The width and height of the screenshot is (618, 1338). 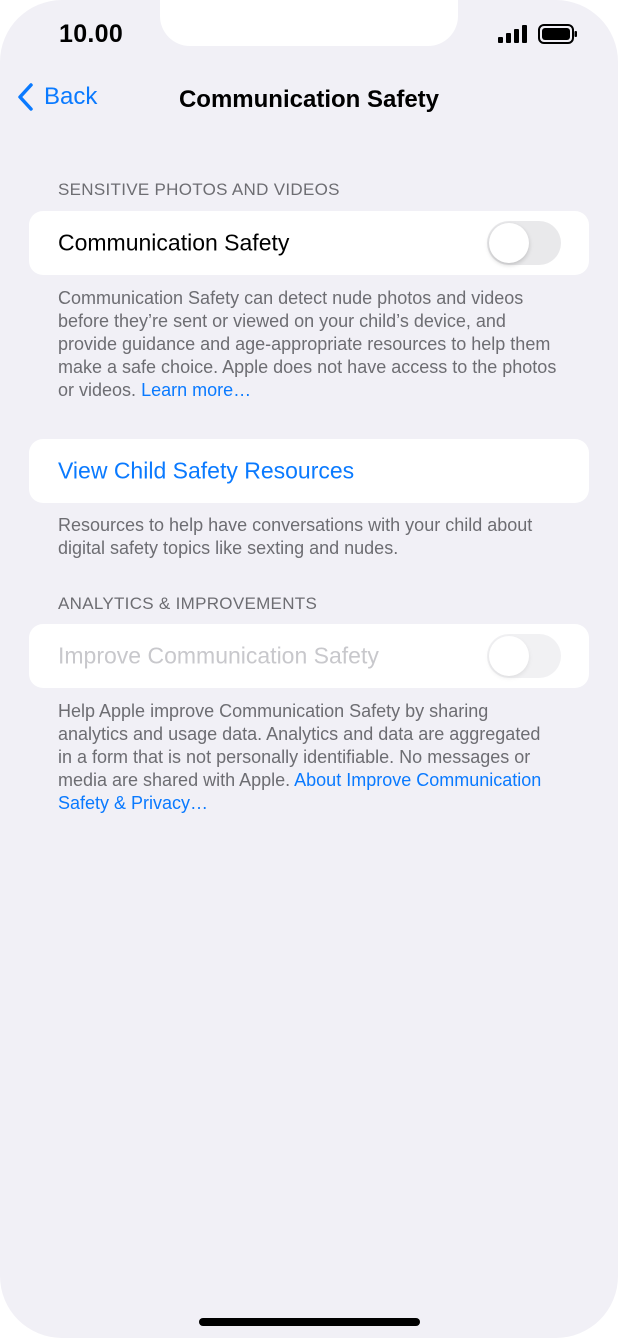 What do you see at coordinates (218, 655) in the screenshot?
I see `improve-communication-safety-label: Improve Communication Safety` at bounding box center [218, 655].